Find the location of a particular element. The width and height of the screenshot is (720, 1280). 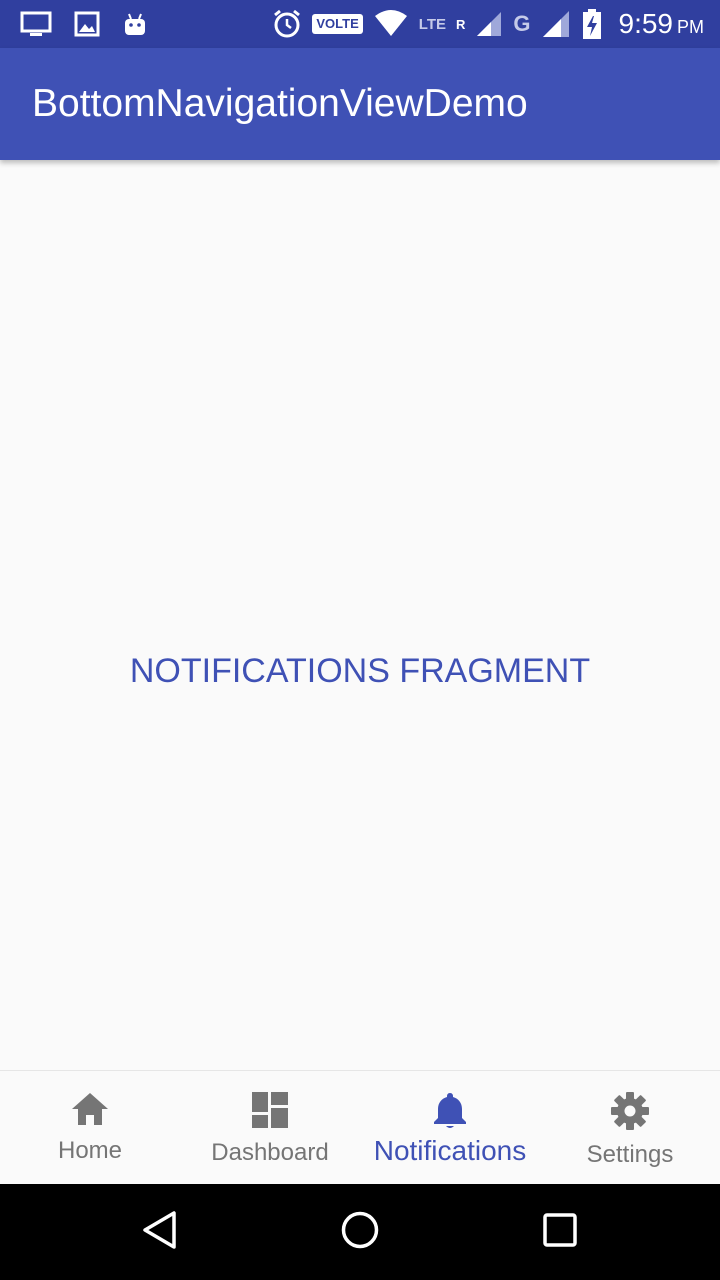

signal-icon is located at coordinates (489, 24).